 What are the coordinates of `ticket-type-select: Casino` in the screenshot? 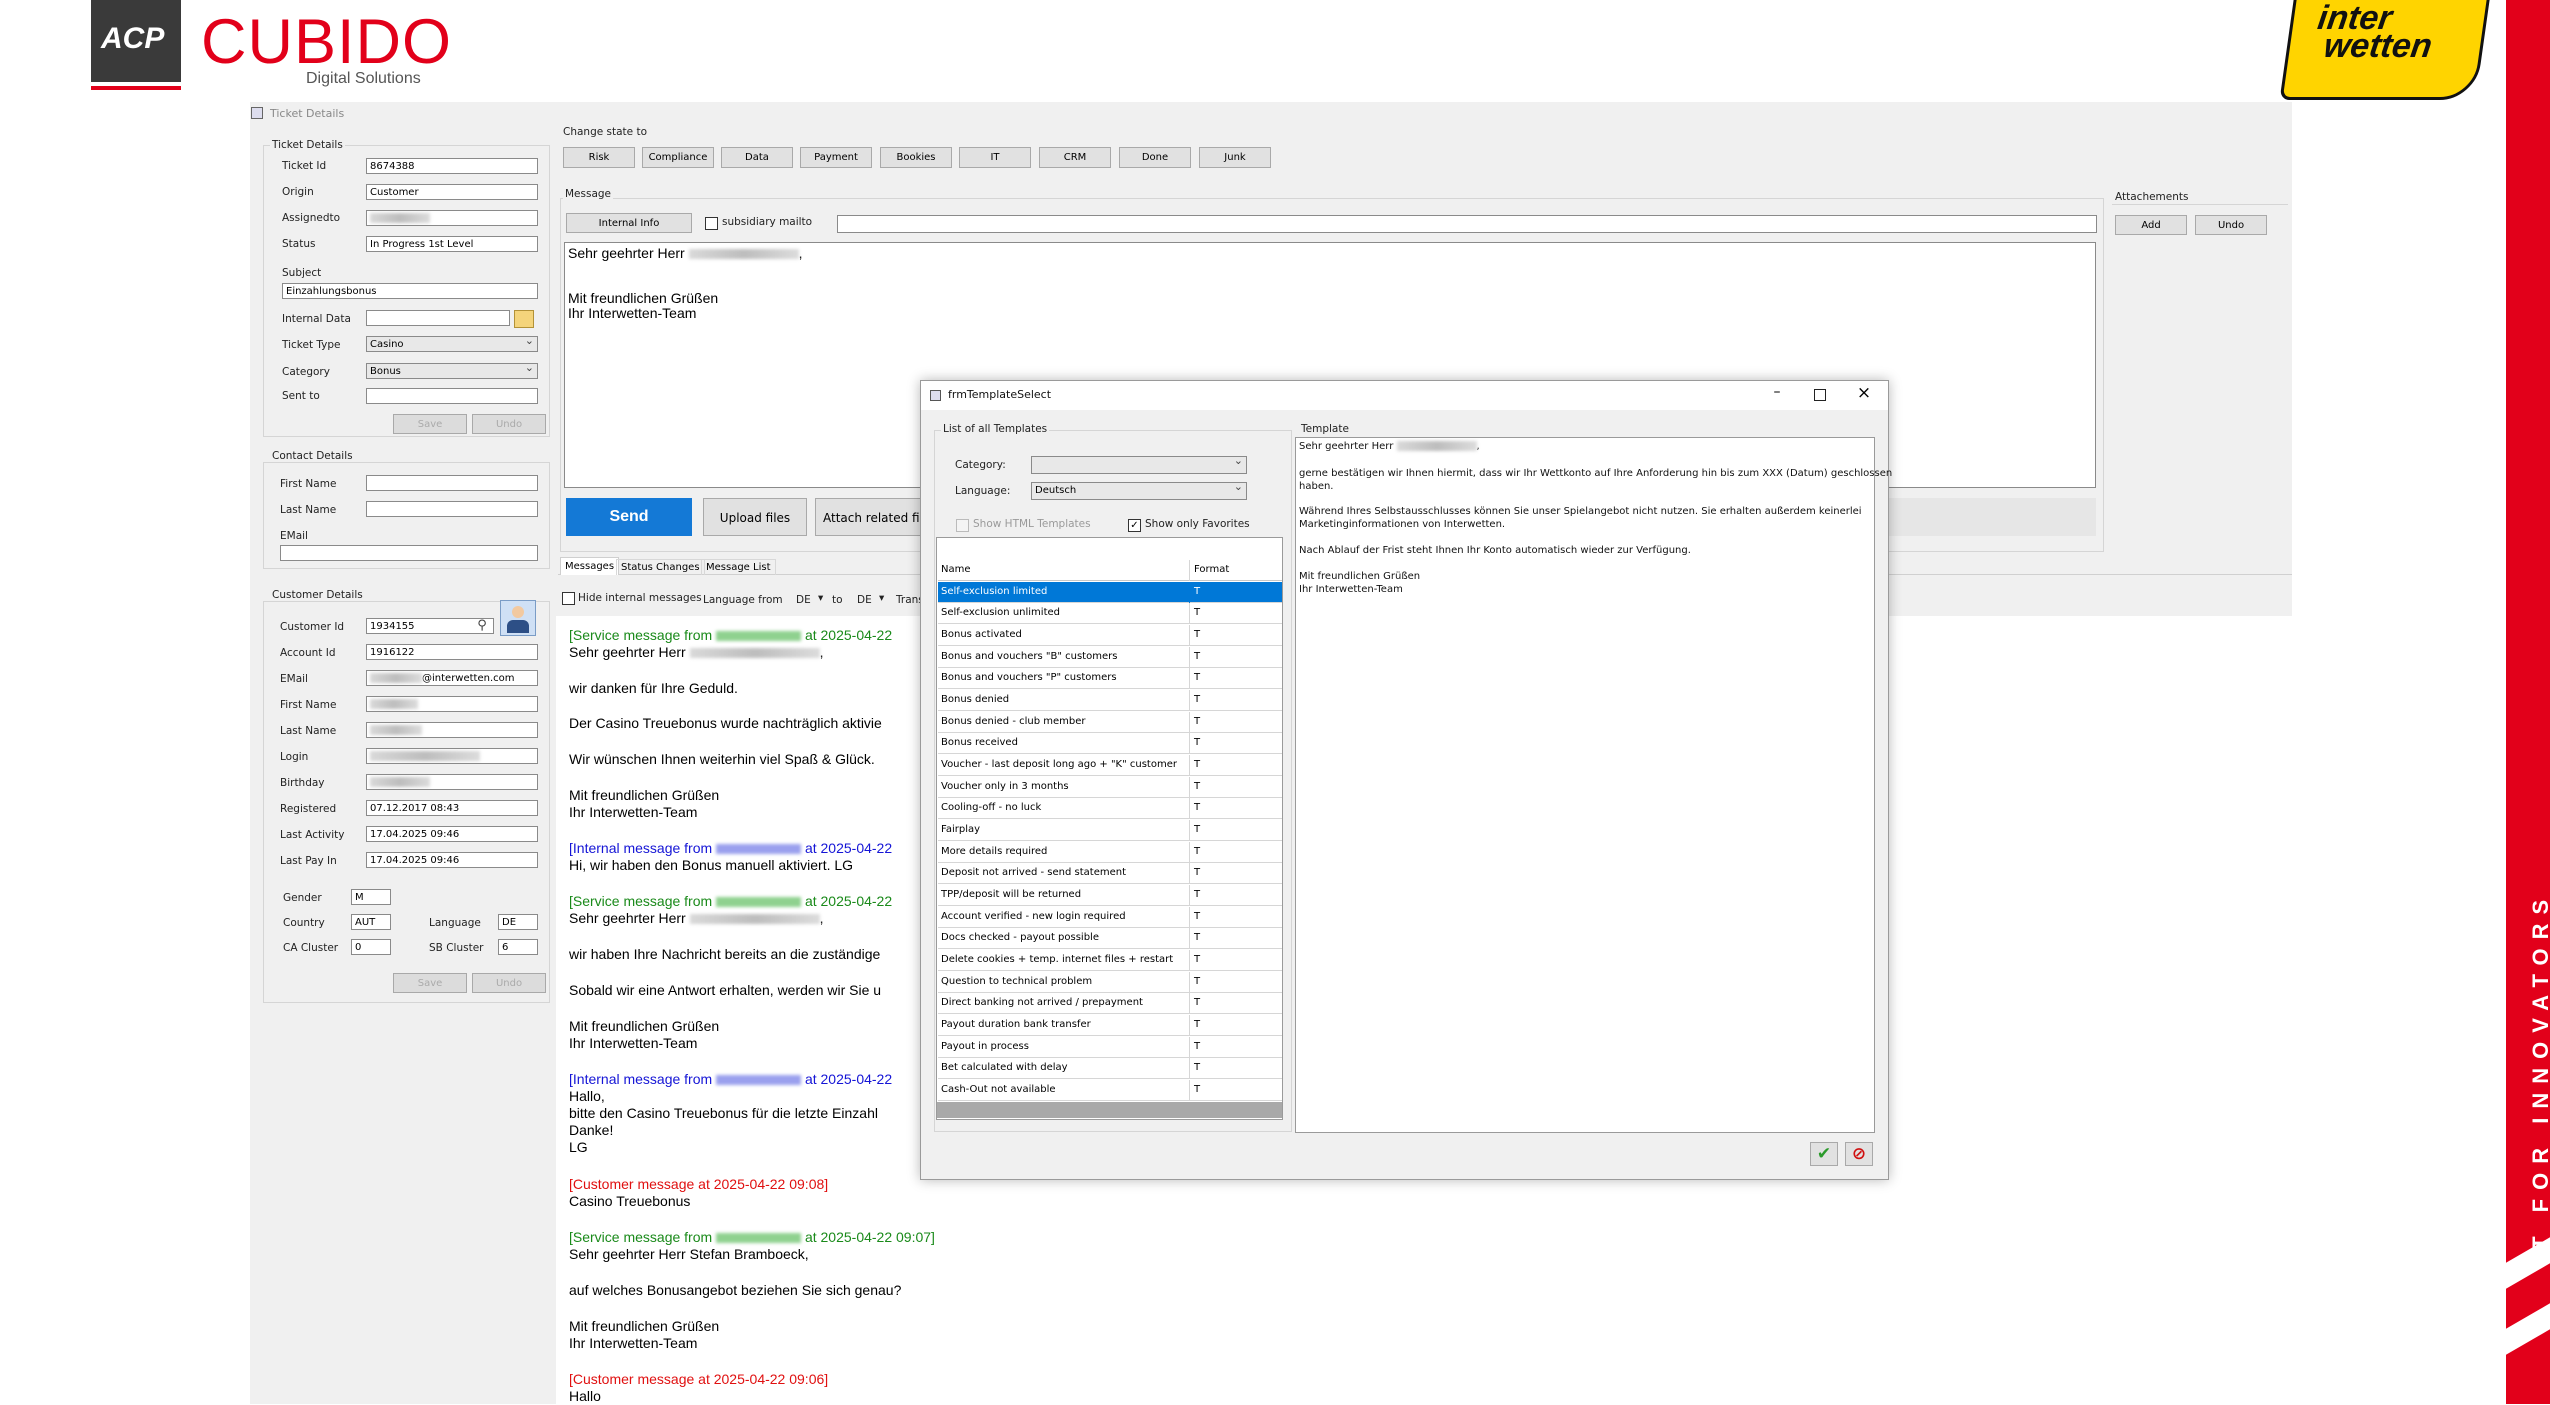 It's located at (452, 344).